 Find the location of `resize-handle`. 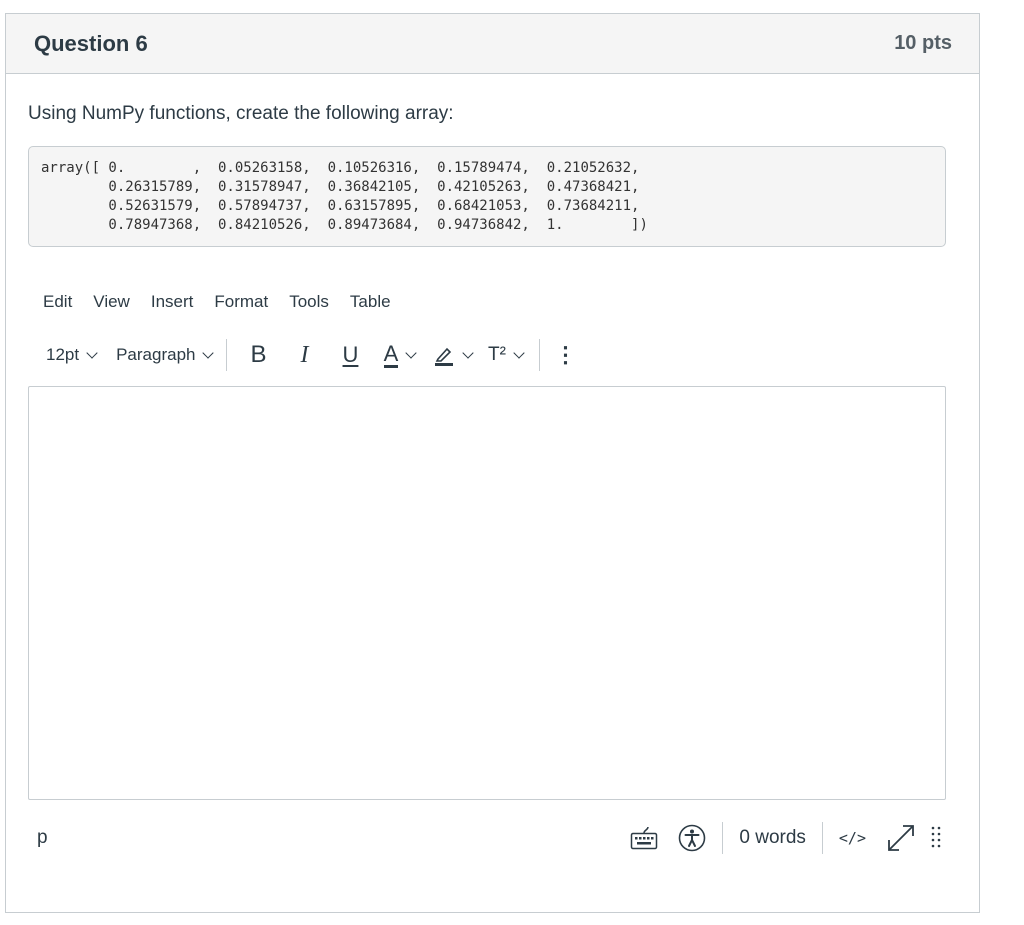

resize-handle is located at coordinates (936, 838).